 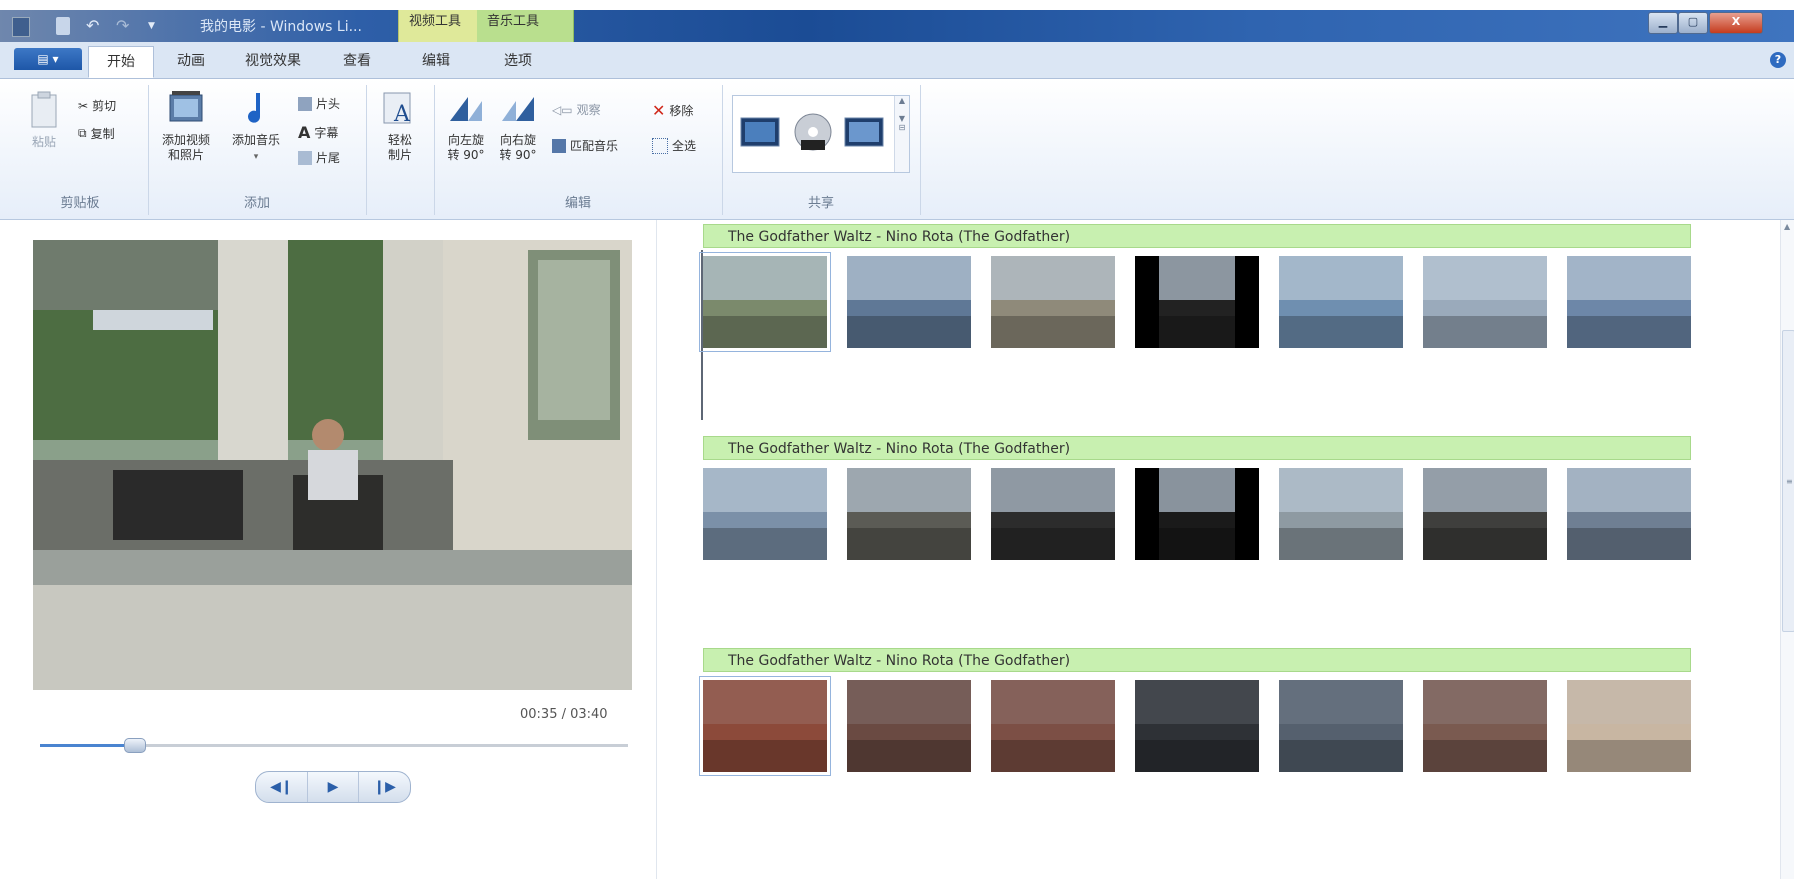 I want to click on tab-visual-effects: 视觉效果, so click(x=273, y=61).